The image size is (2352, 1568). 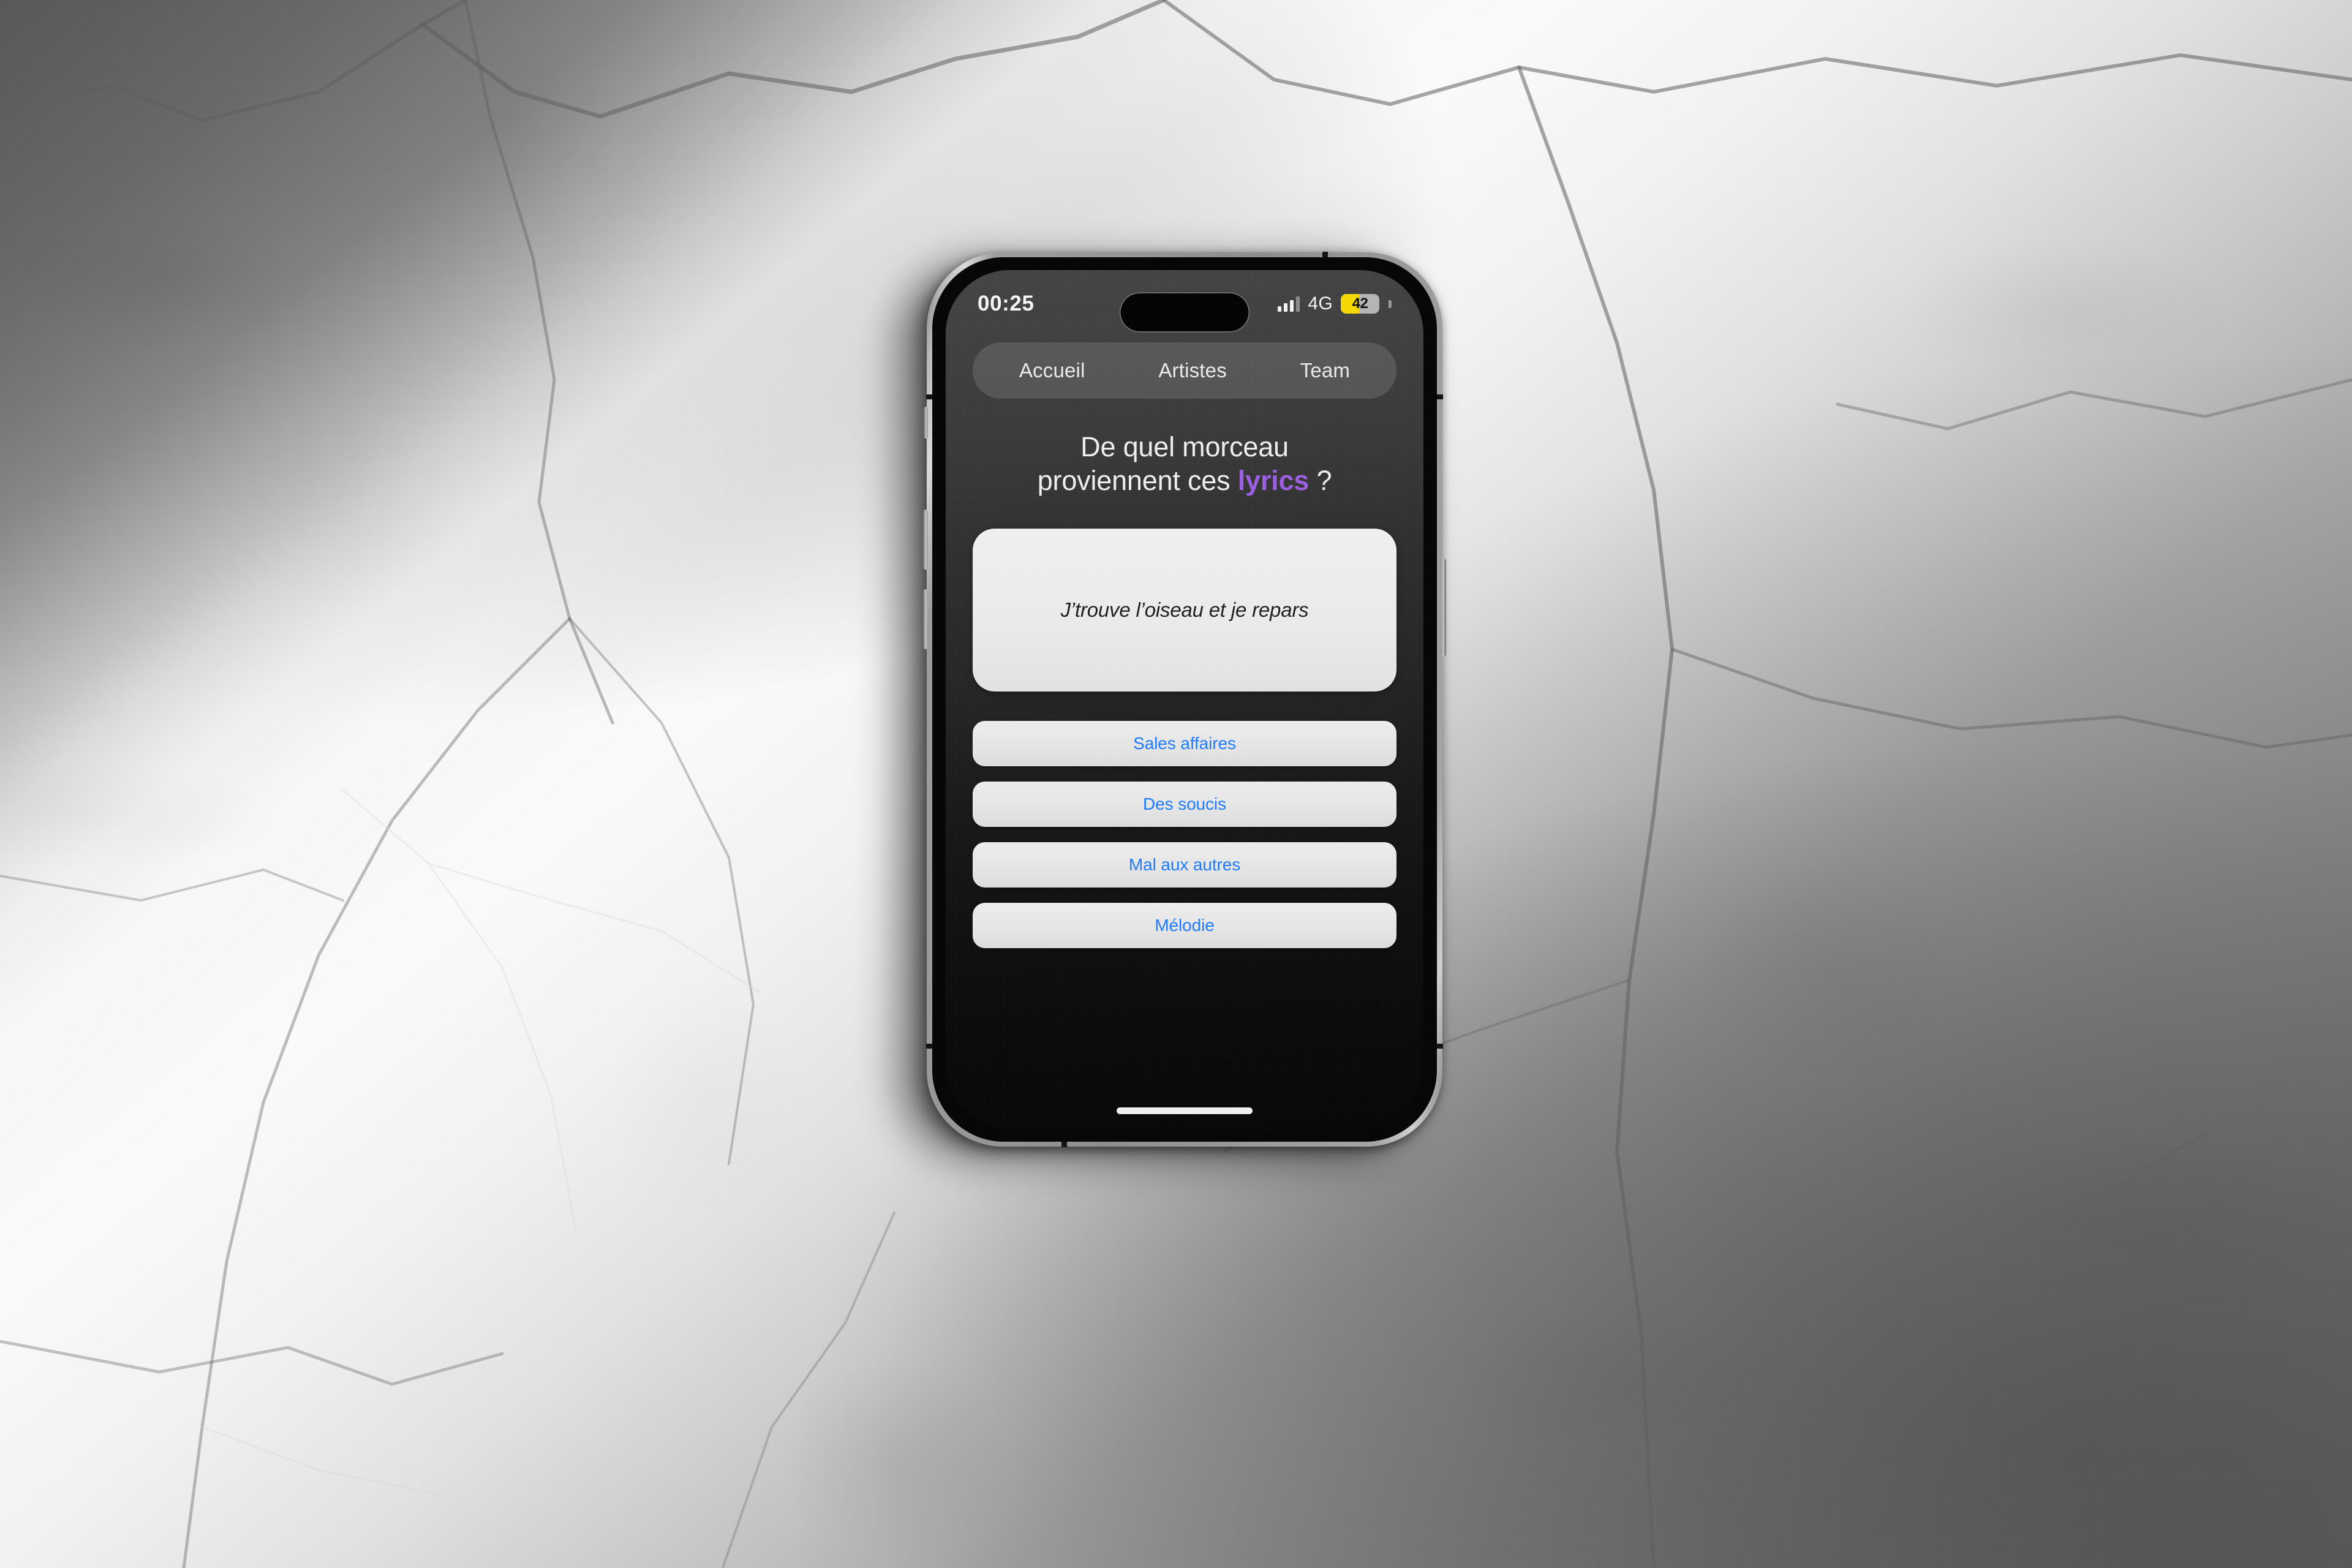 I want to click on question-heading: De quel morceau proviennent ces lyrics ?, so click(x=1184, y=465).